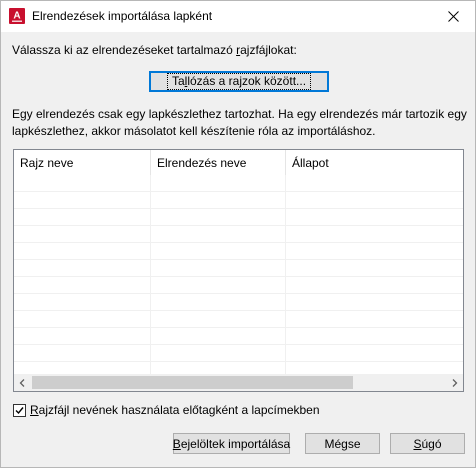 The width and height of the screenshot is (476, 468). I want to click on horizontal-scrollbar, so click(238, 382).